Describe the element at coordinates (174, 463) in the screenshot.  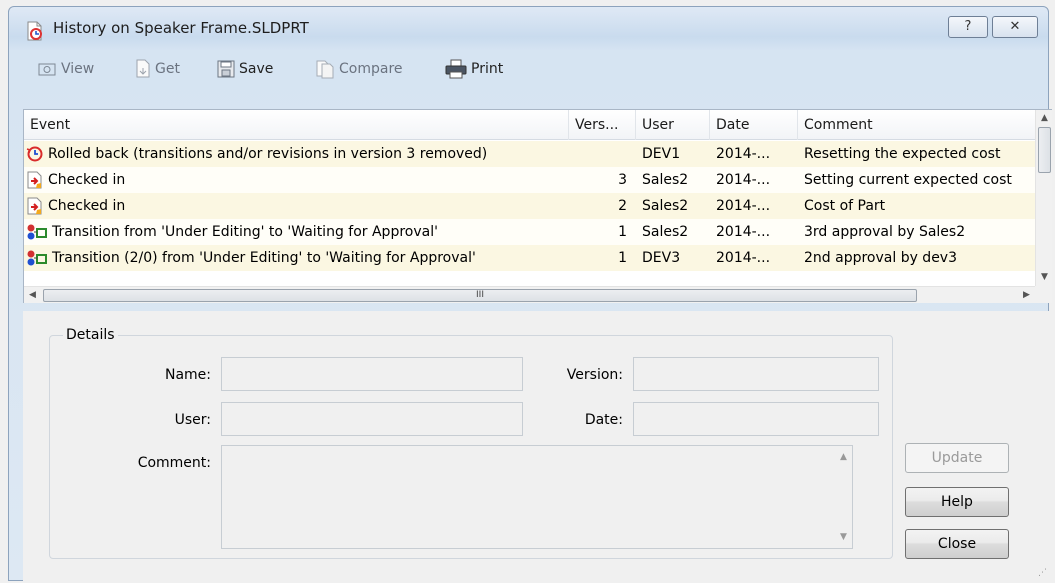
I see `comment-label: Comment:` at that location.